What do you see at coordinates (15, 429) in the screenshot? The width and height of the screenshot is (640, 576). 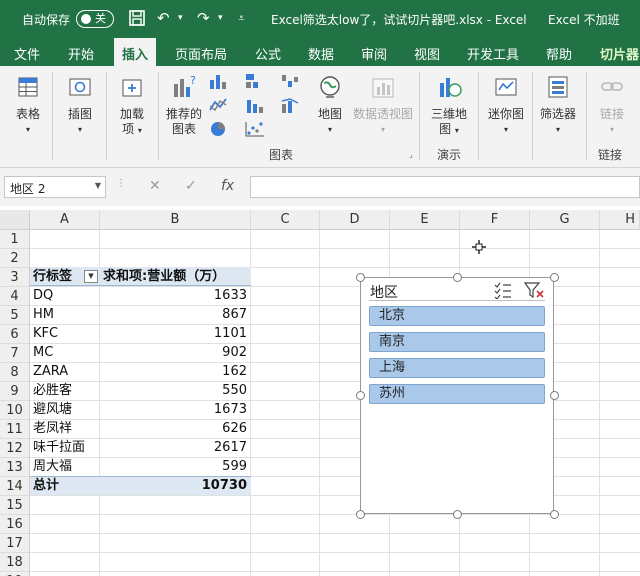 I see `row-header: 11` at bounding box center [15, 429].